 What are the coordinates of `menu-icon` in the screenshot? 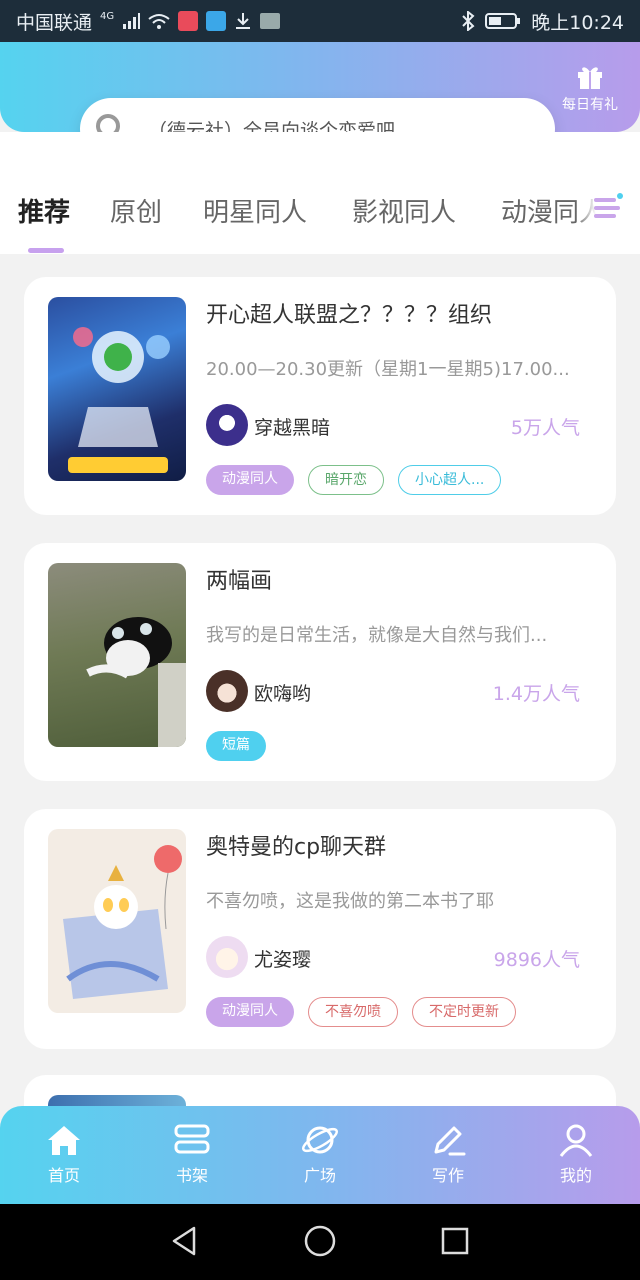 It's located at (608, 205).